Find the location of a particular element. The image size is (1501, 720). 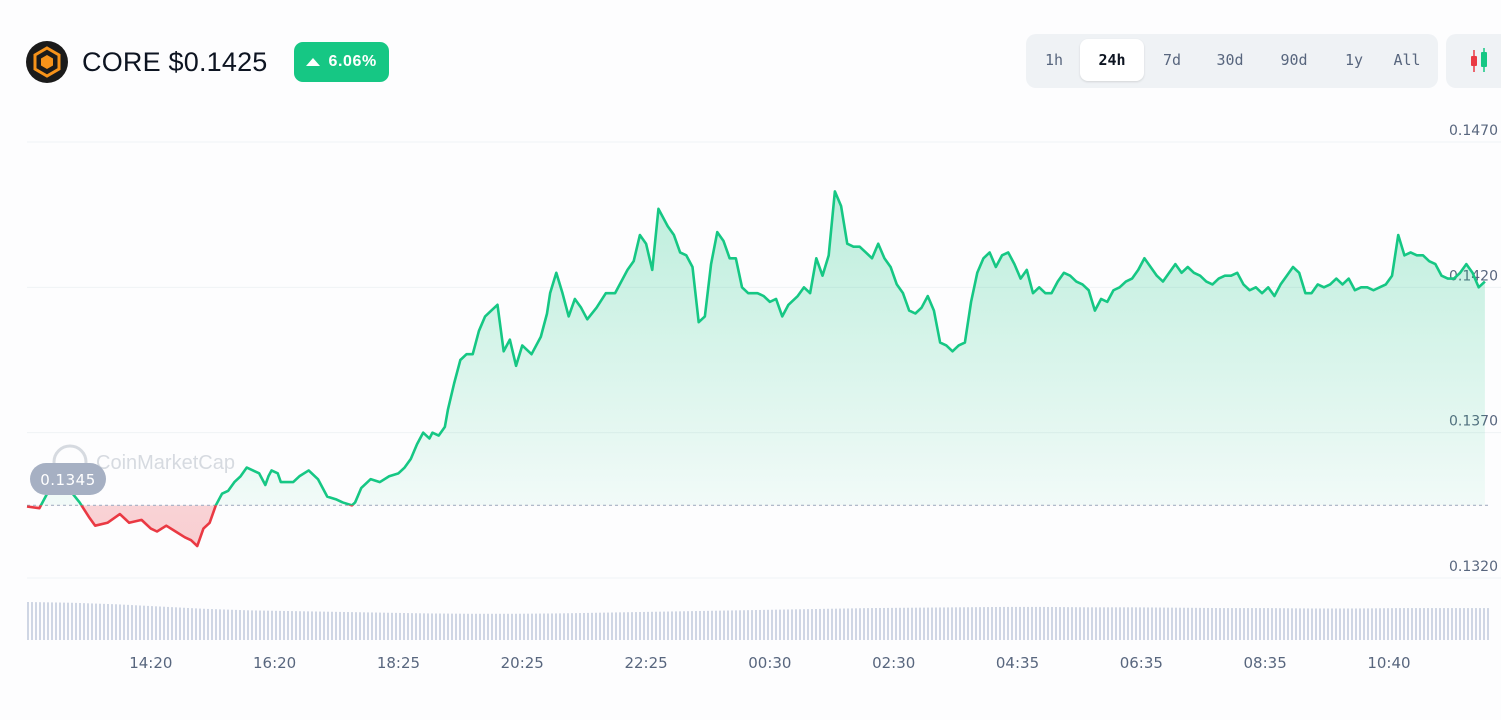

range-tab-7d: 7d is located at coordinates (1172, 60).